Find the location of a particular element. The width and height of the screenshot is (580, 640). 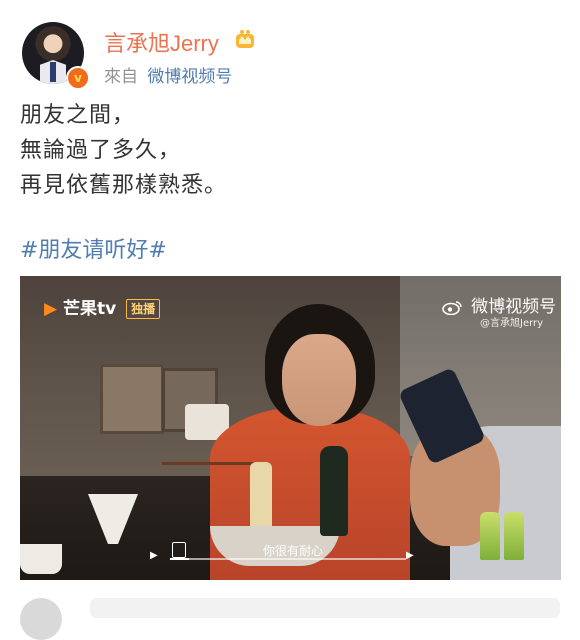

person-face is located at coordinates (319, 380).